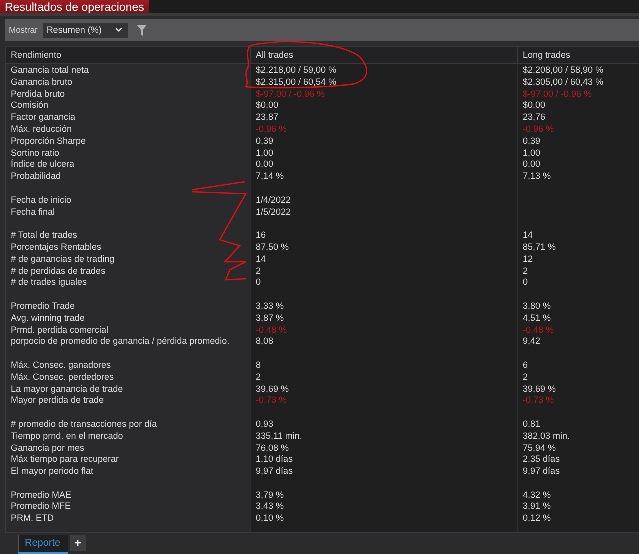 This screenshot has width=639, height=554. I want to click on row-label: Proporción Sharpe, so click(49, 142).